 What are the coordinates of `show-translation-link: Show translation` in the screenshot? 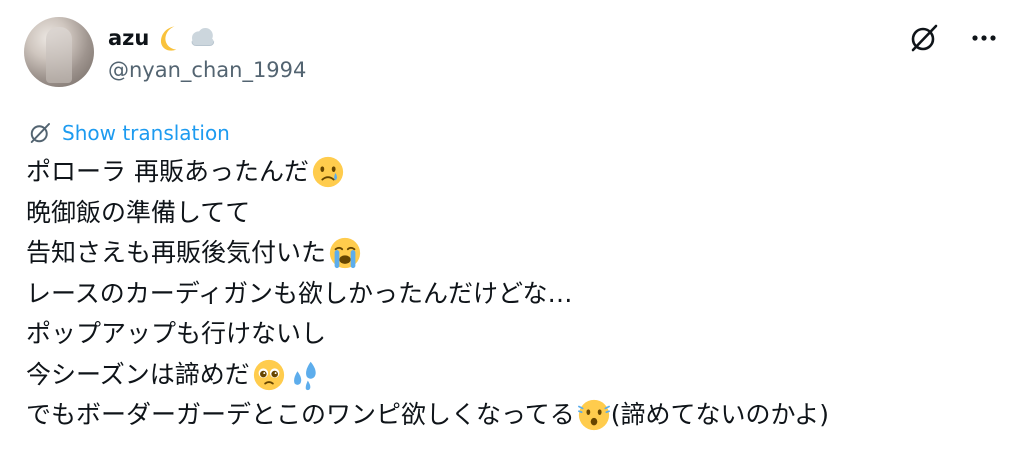 It's located at (146, 133).